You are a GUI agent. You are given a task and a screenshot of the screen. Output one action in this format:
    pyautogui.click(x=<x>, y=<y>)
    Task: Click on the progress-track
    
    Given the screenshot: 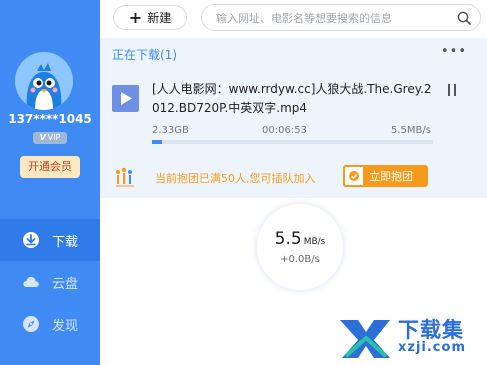 What is the action you would take?
    pyautogui.click(x=292, y=142)
    